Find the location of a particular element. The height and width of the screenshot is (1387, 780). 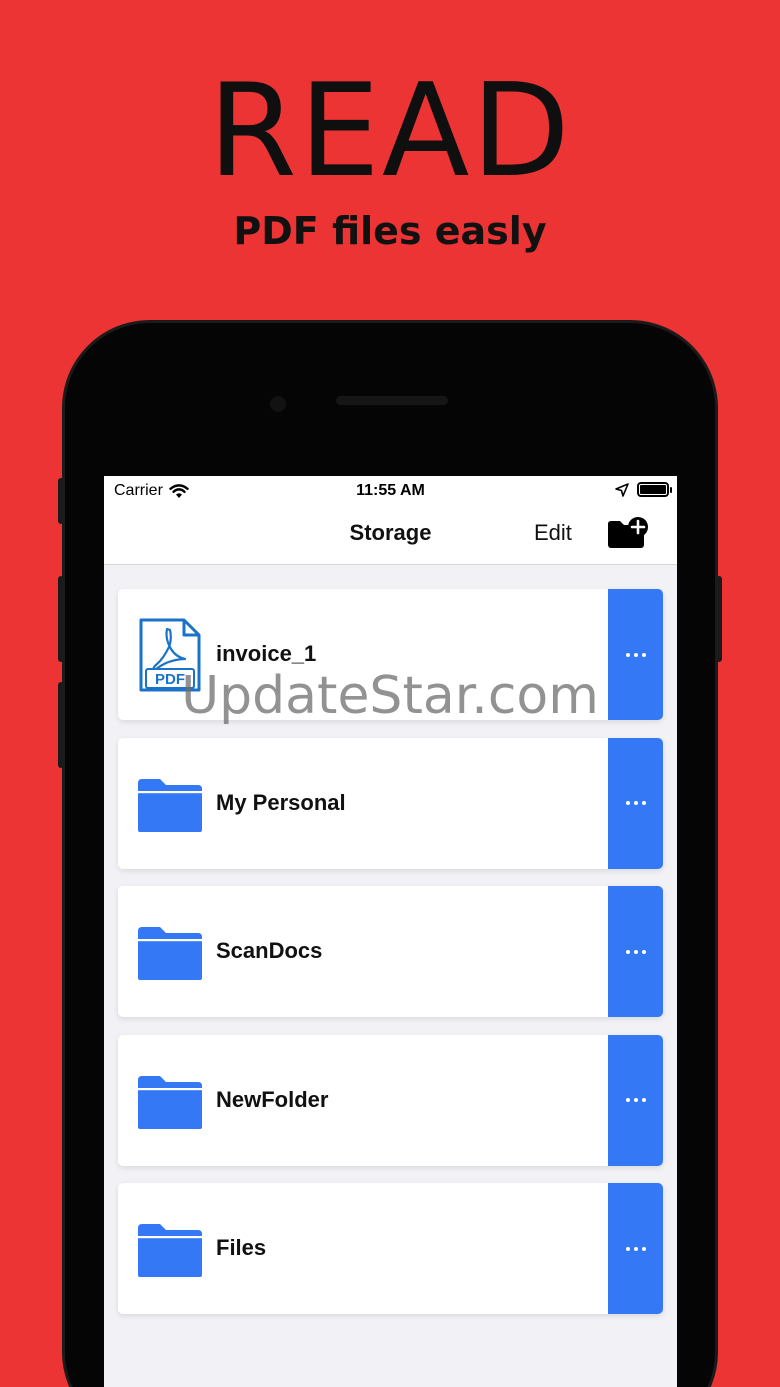

list-item-label: My Personal is located at coordinates (281, 802).